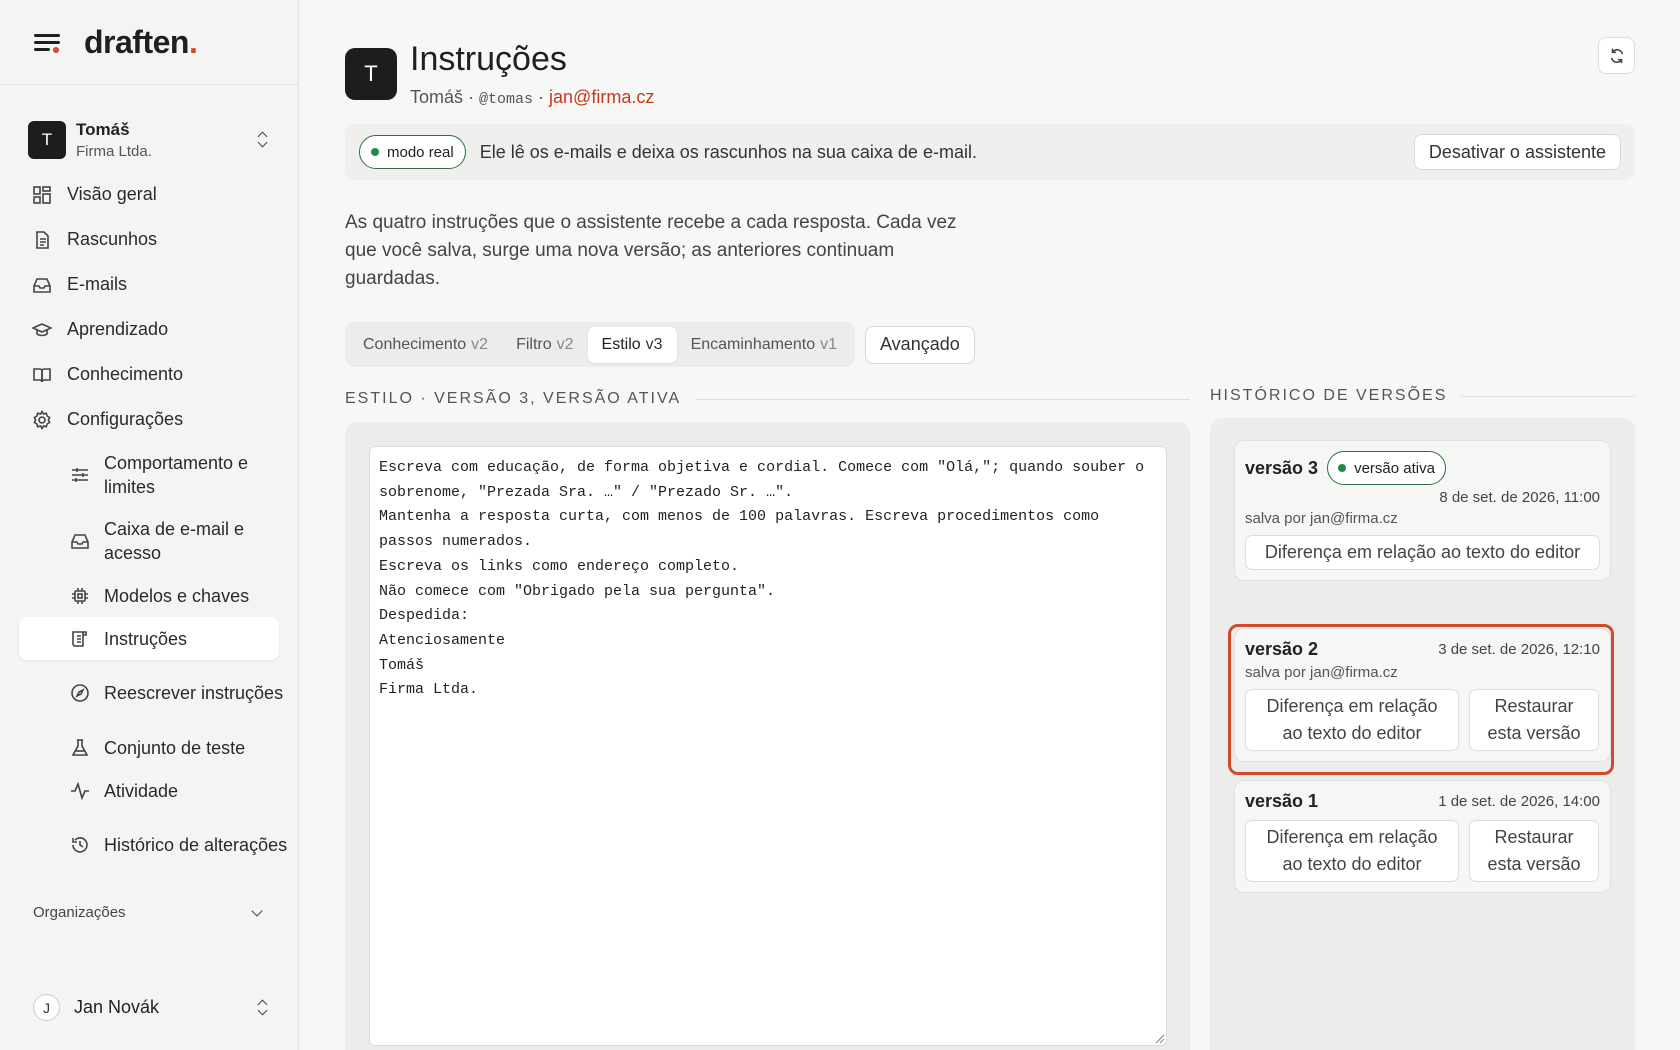 The width and height of the screenshot is (1680, 1050). I want to click on tab-version: v2, so click(565, 344).